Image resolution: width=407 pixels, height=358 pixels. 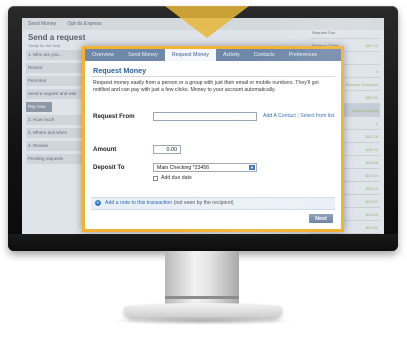 I want to click on tab-preferences: Preferences, so click(x=303, y=55).